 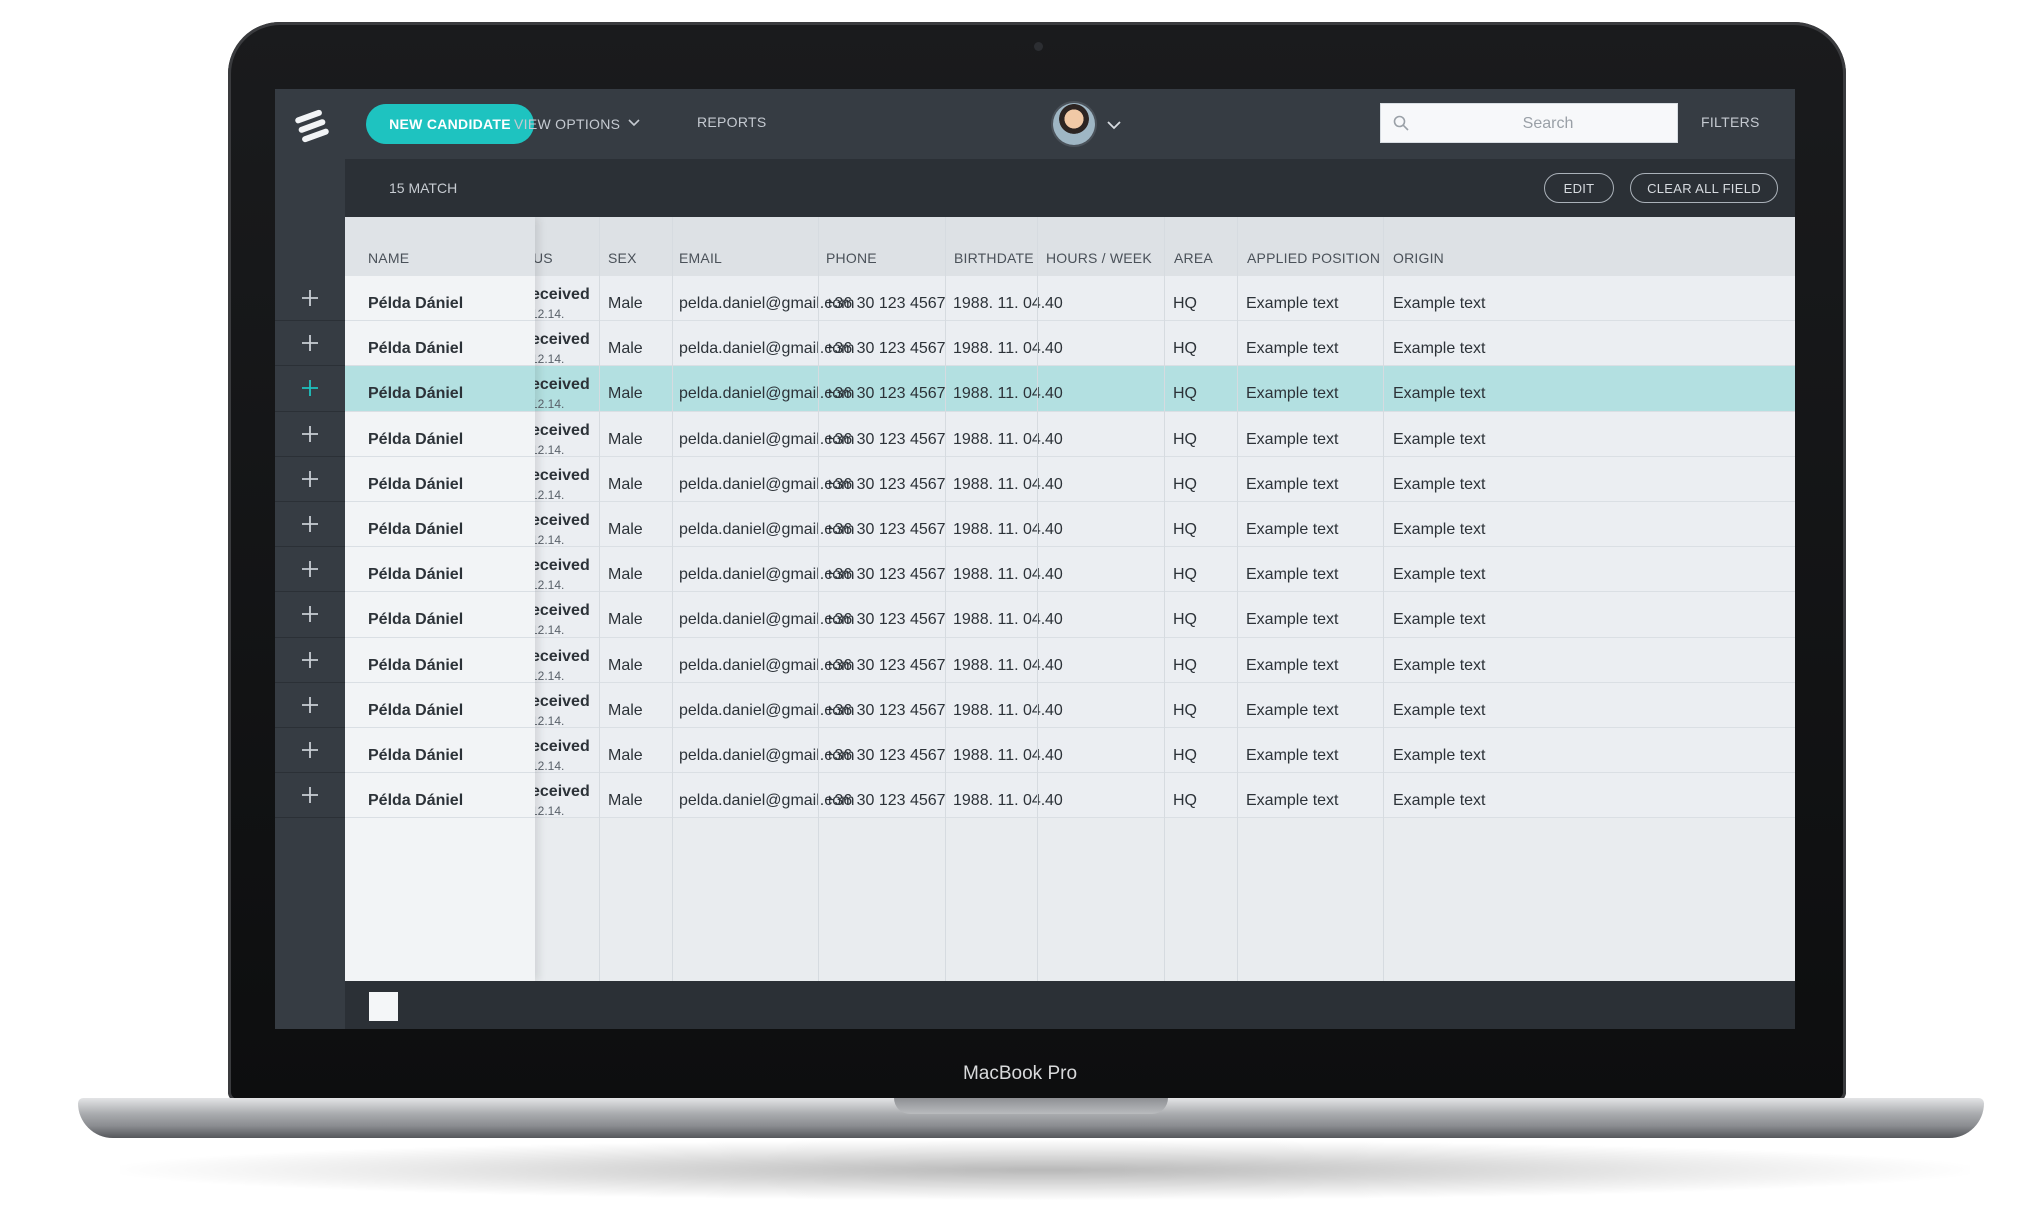 I want to click on select-all-checkbox, so click(x=383, y=1006).